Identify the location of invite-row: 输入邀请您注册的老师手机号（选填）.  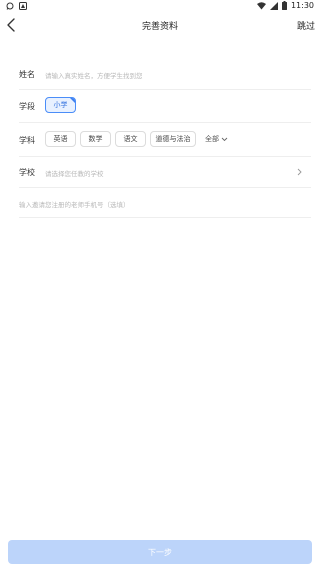
(160, 204).